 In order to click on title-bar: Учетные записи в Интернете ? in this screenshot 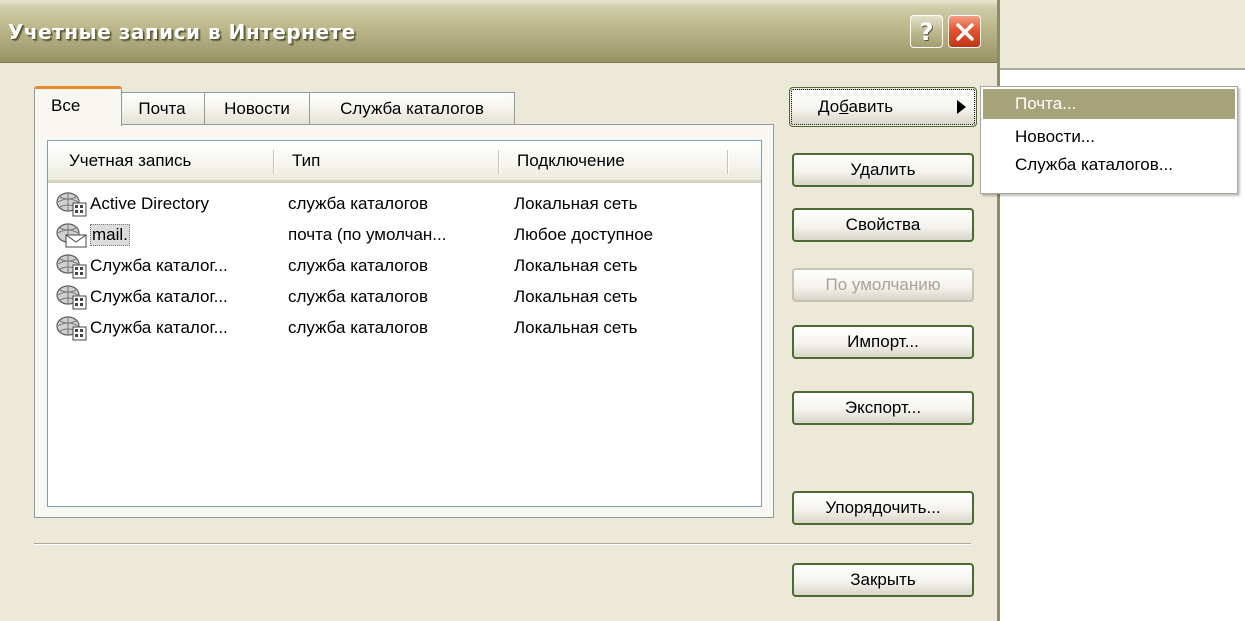, I will do `click(498, 31)`.